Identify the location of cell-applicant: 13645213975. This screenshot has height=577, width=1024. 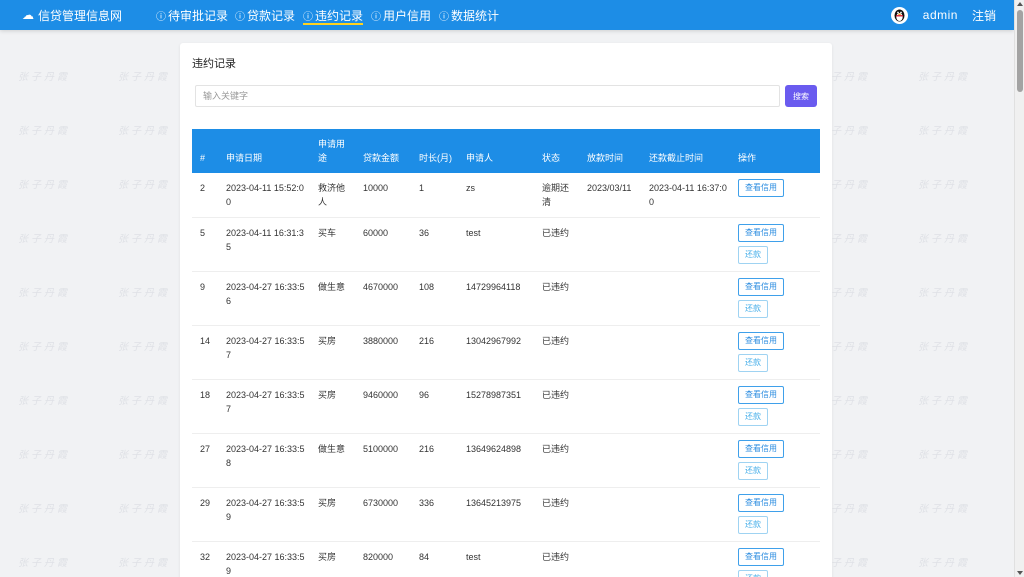
(496, 514).